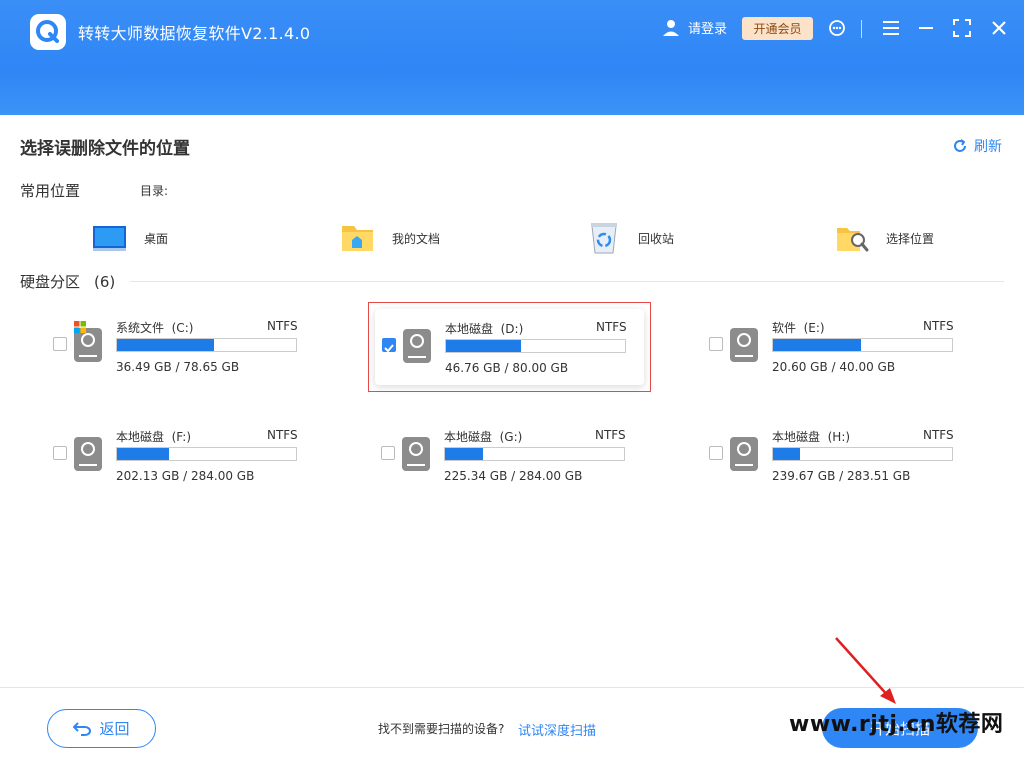 The image size is (1024, 768). What do you see at coordinates (999, 28) in the screenshot?
I see `close-icon` at bounding box center [999, 28].